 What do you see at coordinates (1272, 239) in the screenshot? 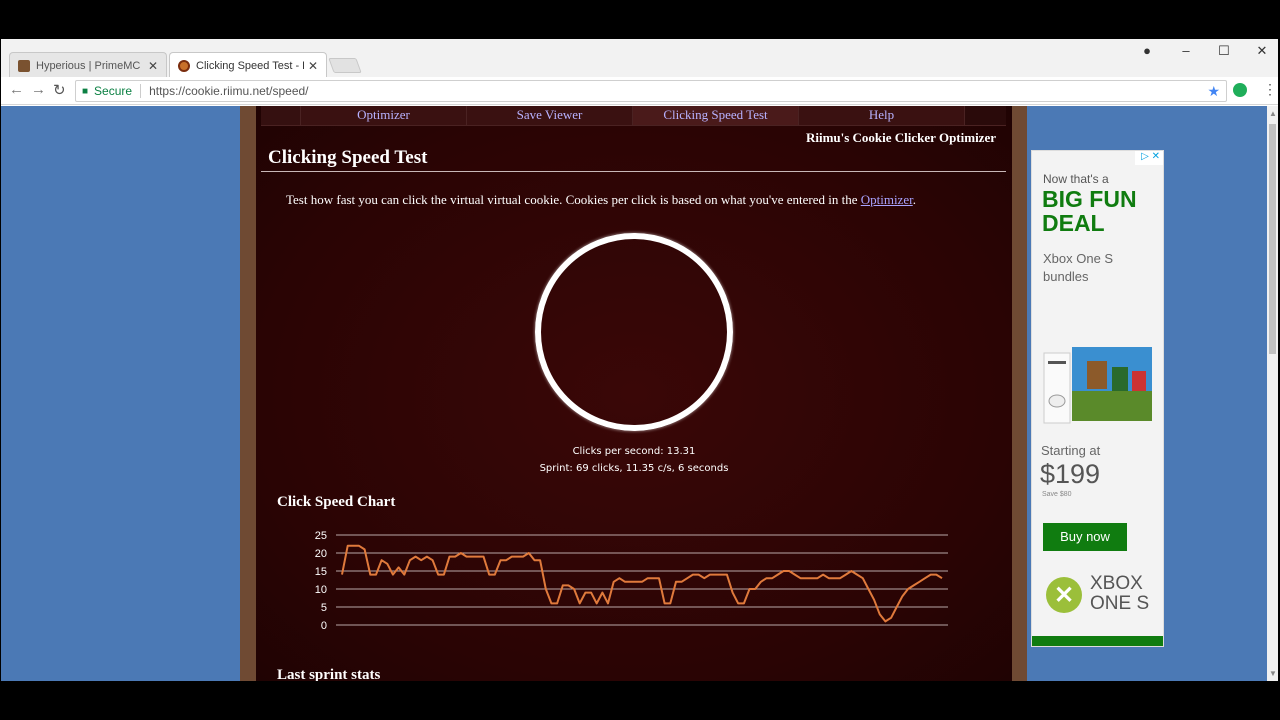
I see `scrollbar-thumb` at bounding box center [1272, 239].